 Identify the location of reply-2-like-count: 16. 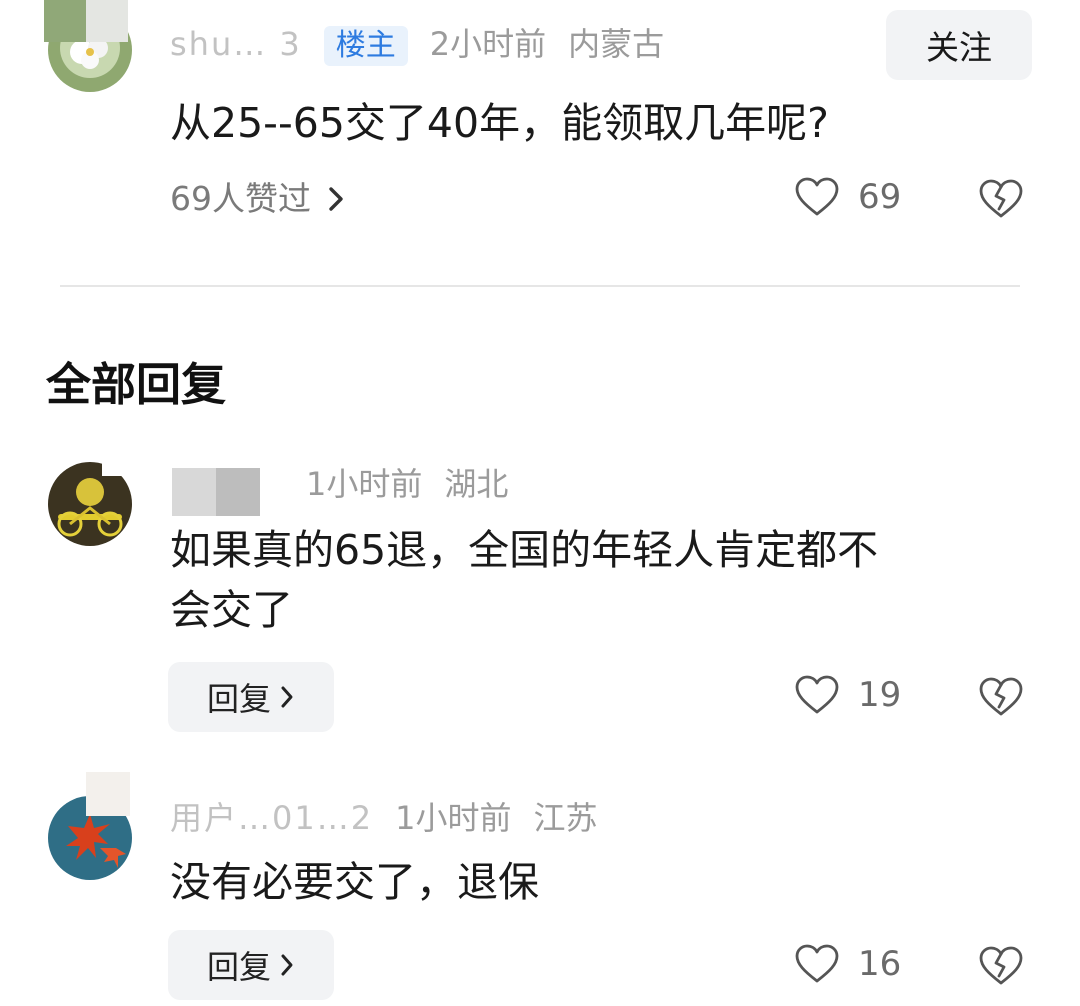
(880, 964).